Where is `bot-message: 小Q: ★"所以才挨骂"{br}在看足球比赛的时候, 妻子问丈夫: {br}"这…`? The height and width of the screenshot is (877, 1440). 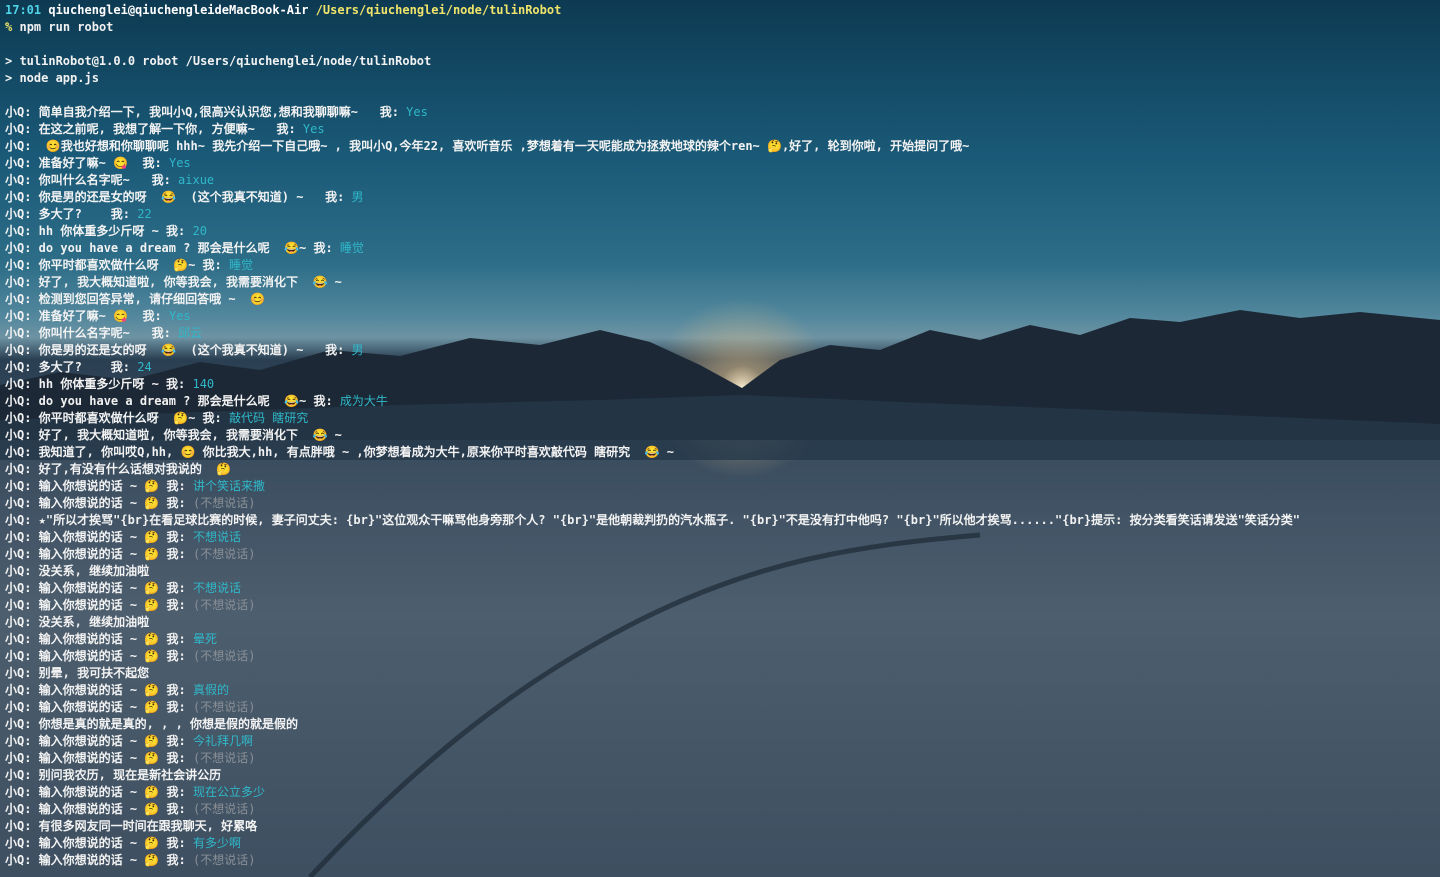
bot-message: 小Q: ★"所以才挨骂"{br}在看足球比赛的时候, 妻子问丈夫: {br}"这… is located at coordinates (653, 520).